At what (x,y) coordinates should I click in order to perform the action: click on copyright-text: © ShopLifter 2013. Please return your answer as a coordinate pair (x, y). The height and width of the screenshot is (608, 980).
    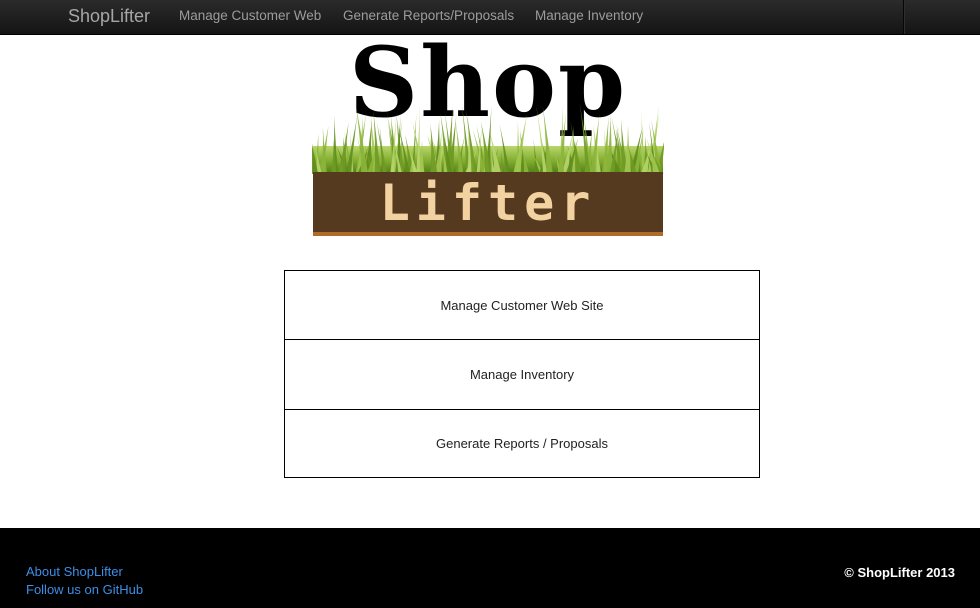
    Looking at the image, I should click on (899, 572).